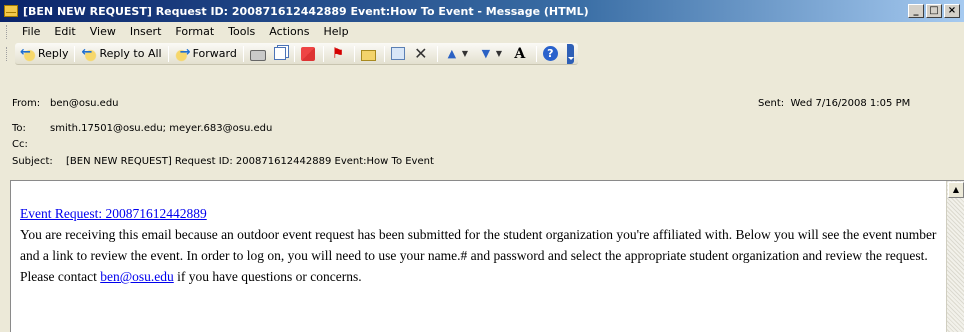 The image size is (964, 332). What do you see at coordinates (458, 54) in the screenshot?
I see `previous-item-button: ▲ ▼` at bounding box center [458, 54].